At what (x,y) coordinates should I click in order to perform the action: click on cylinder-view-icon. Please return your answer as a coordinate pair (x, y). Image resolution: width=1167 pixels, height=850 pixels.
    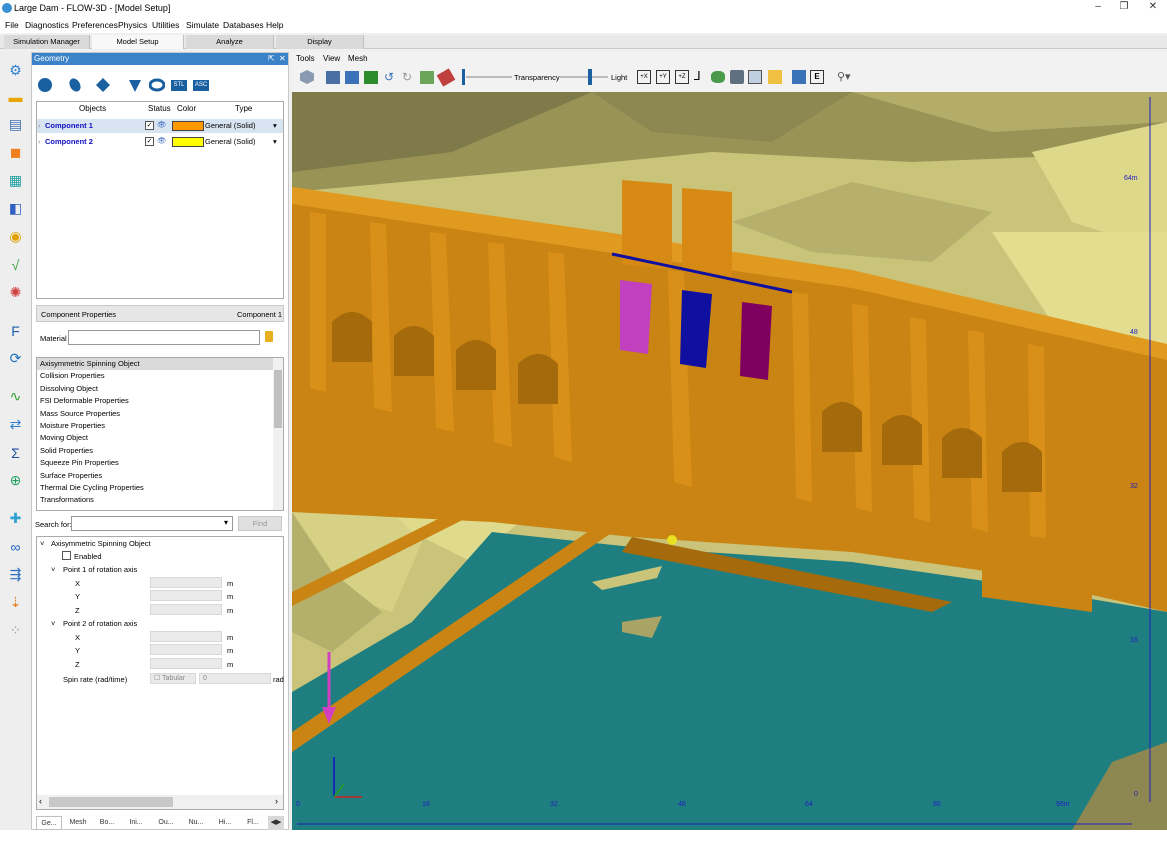
    Looking at the image, I should click on (737, 77).